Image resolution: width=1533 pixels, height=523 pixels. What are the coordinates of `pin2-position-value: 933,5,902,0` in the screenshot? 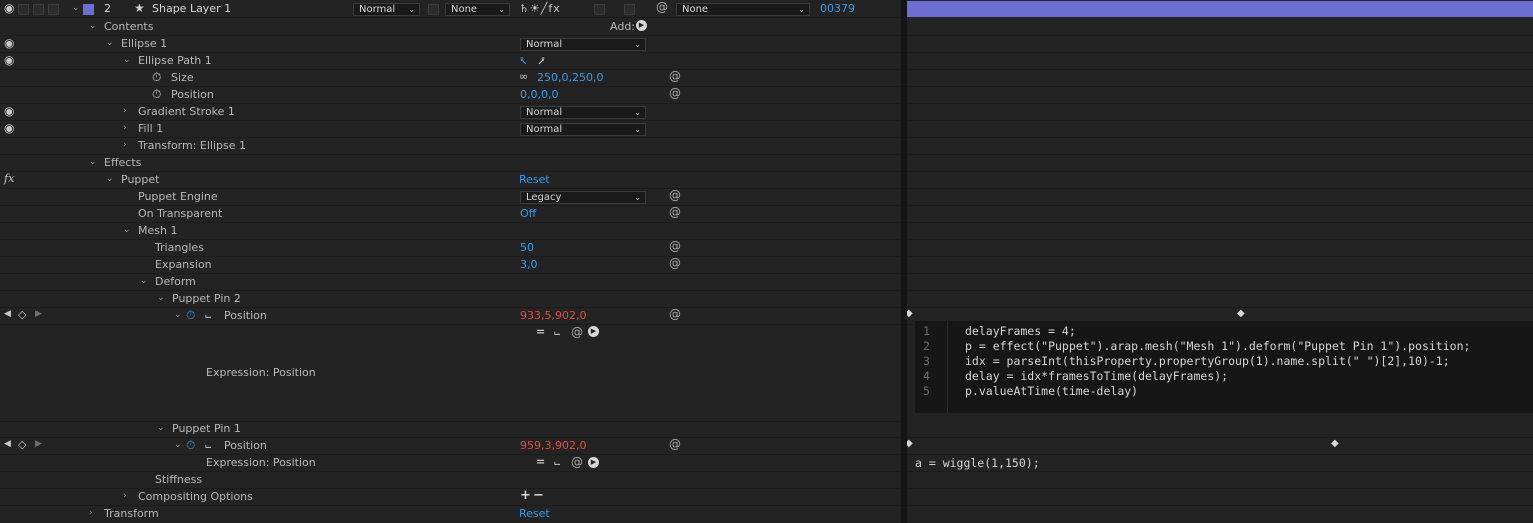 It's located at (553, 315).